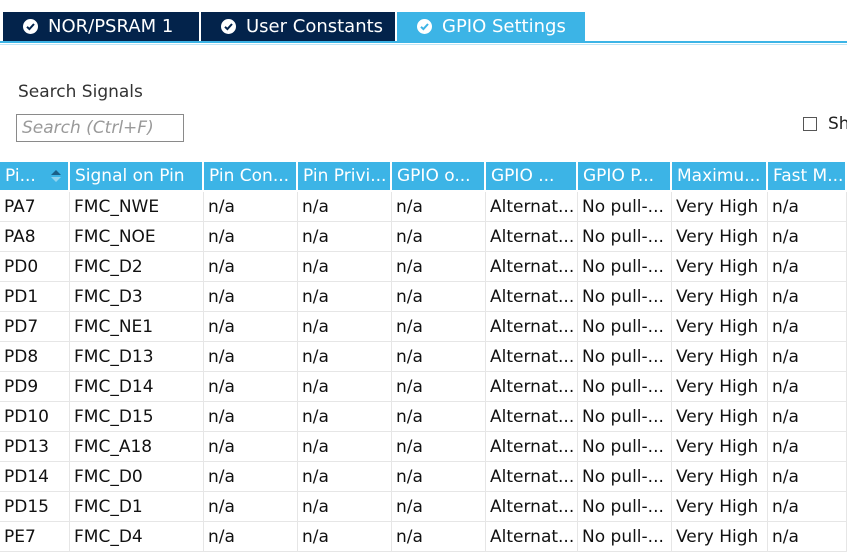 Image resolution: width=847 pixels, height=560 pixels. What do you see at coordinates (101, 26) in the screenshot?
I see `tab-nor-psram-1: NOR/PSRAM 1` at bounding box center [101, 26].